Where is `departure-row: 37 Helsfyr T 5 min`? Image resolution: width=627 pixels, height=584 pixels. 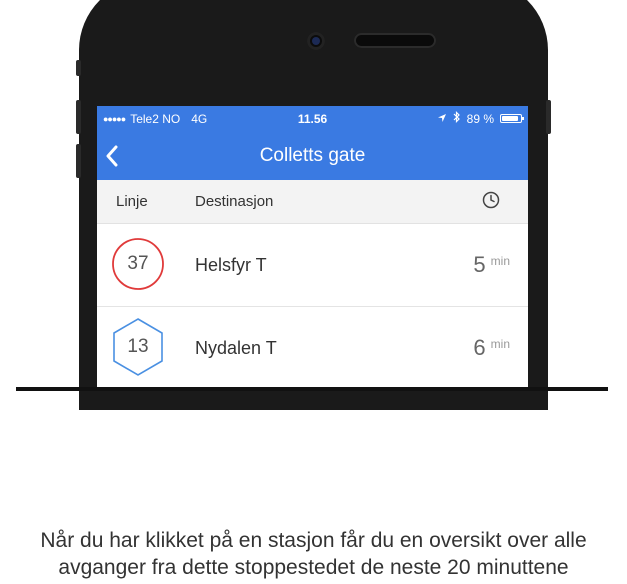
departure-row: 37 Helsfyr T 5 min is located at coordinates (312, 265).